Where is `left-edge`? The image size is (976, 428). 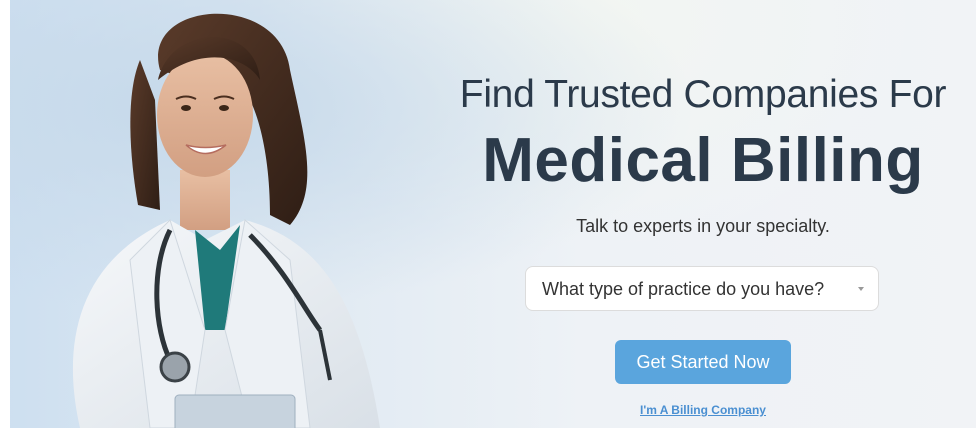 left-edge is located at coordinates (5, 214).